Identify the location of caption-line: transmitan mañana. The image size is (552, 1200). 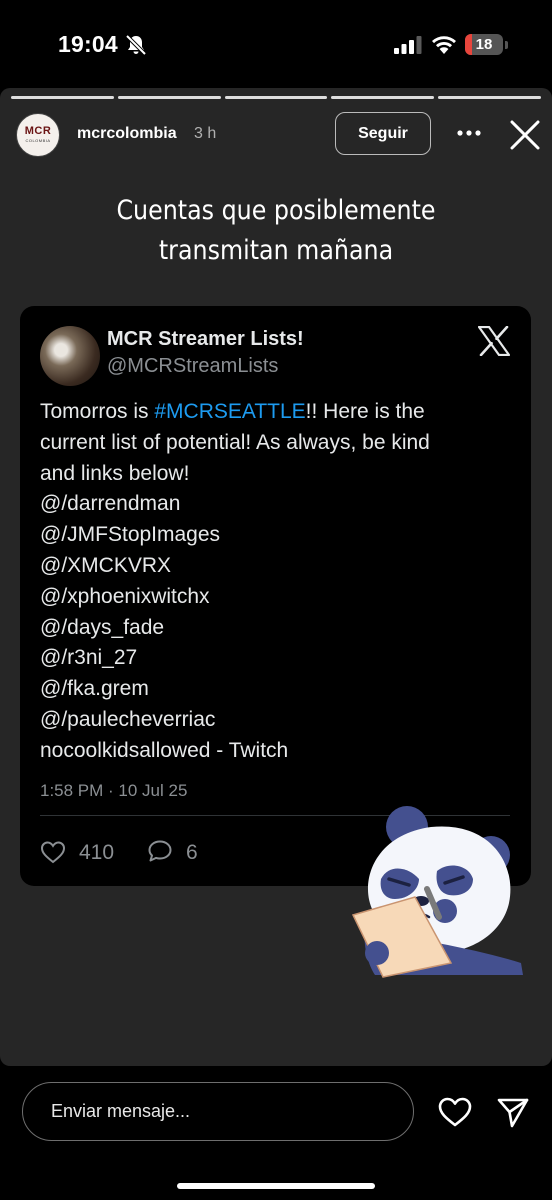
(276, 250).